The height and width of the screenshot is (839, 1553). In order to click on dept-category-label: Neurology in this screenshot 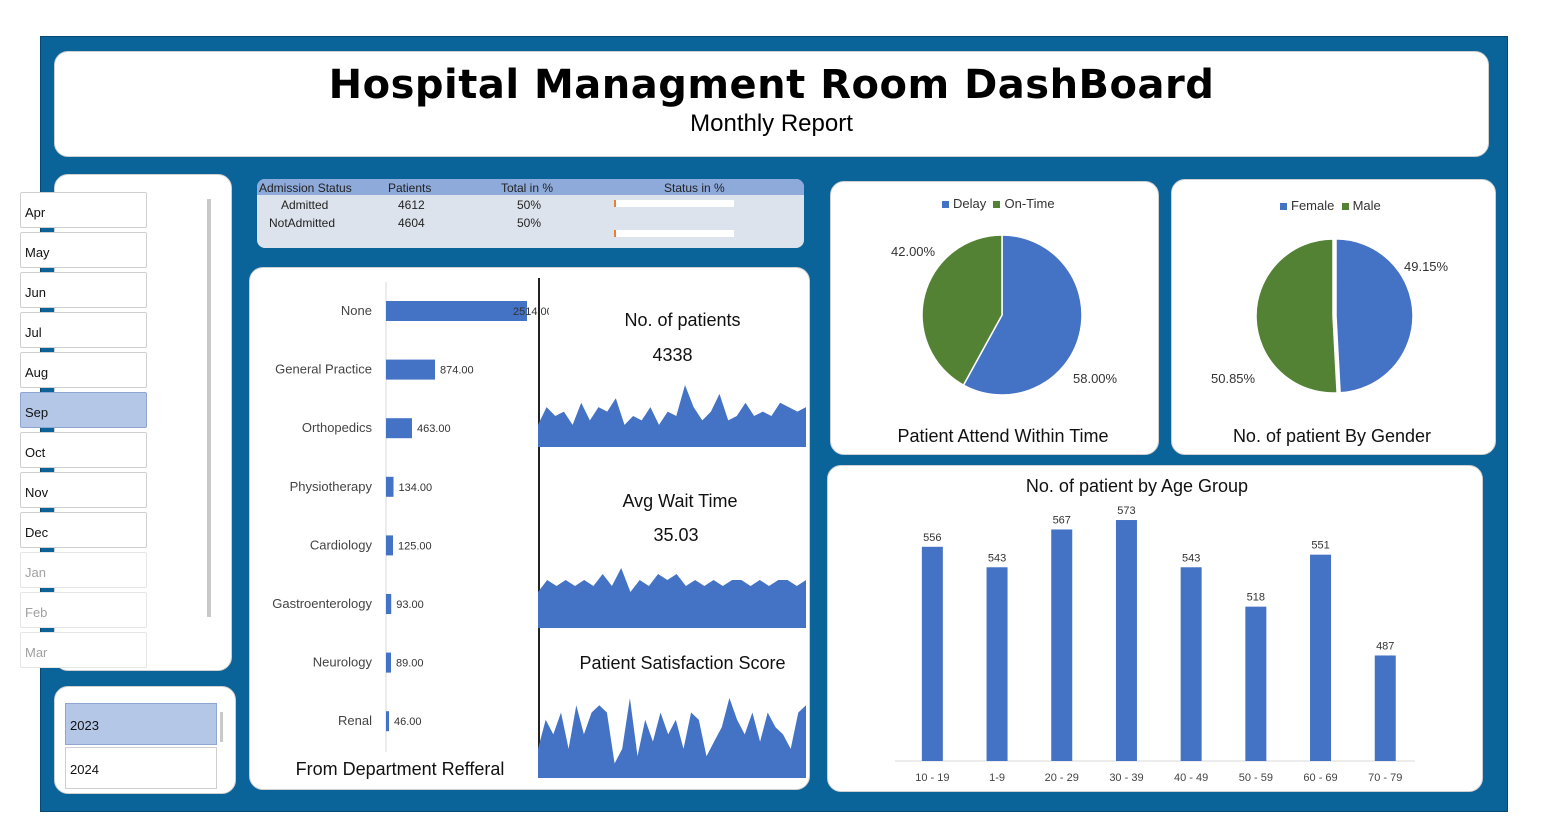, I will do `click(343, 662)`.